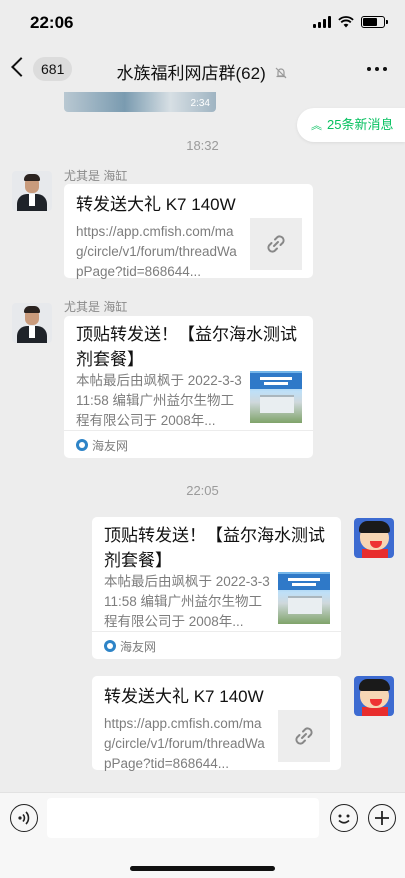 The image size is (405, 878). I want to click on voice-icon, so click(24, 818).